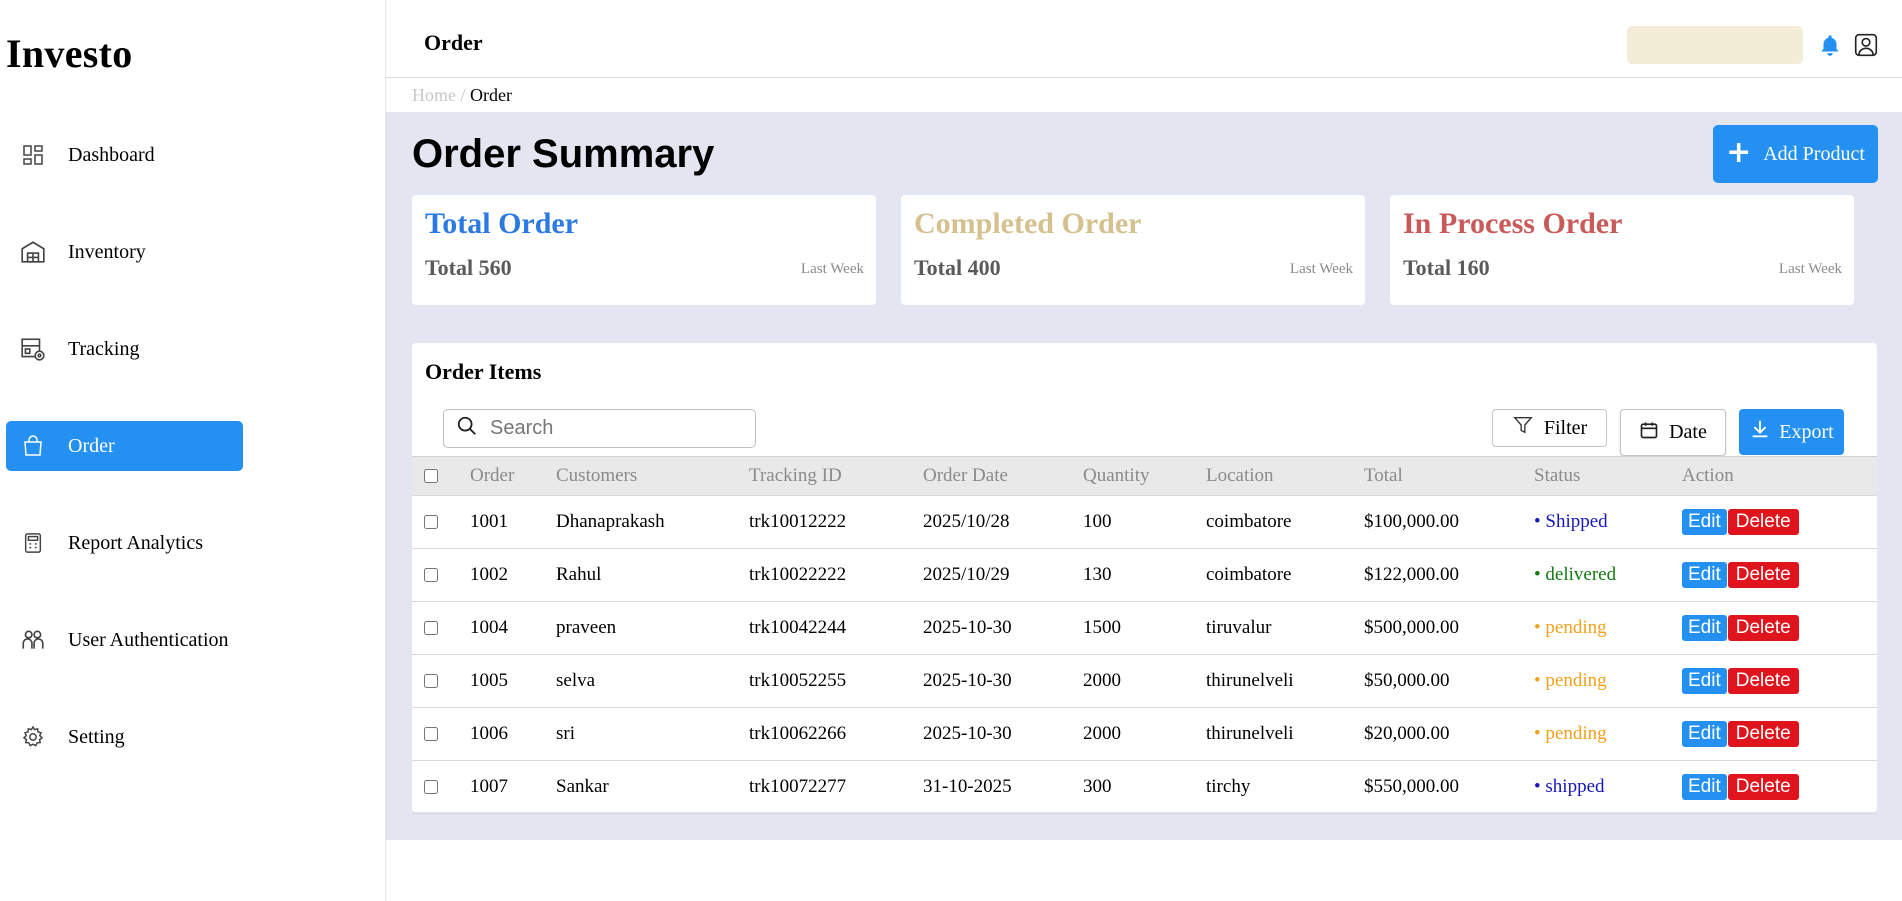 The width and height of the screenshot is (1902, 901). I want to click on page-title: Order Summary, so click(563, 154).